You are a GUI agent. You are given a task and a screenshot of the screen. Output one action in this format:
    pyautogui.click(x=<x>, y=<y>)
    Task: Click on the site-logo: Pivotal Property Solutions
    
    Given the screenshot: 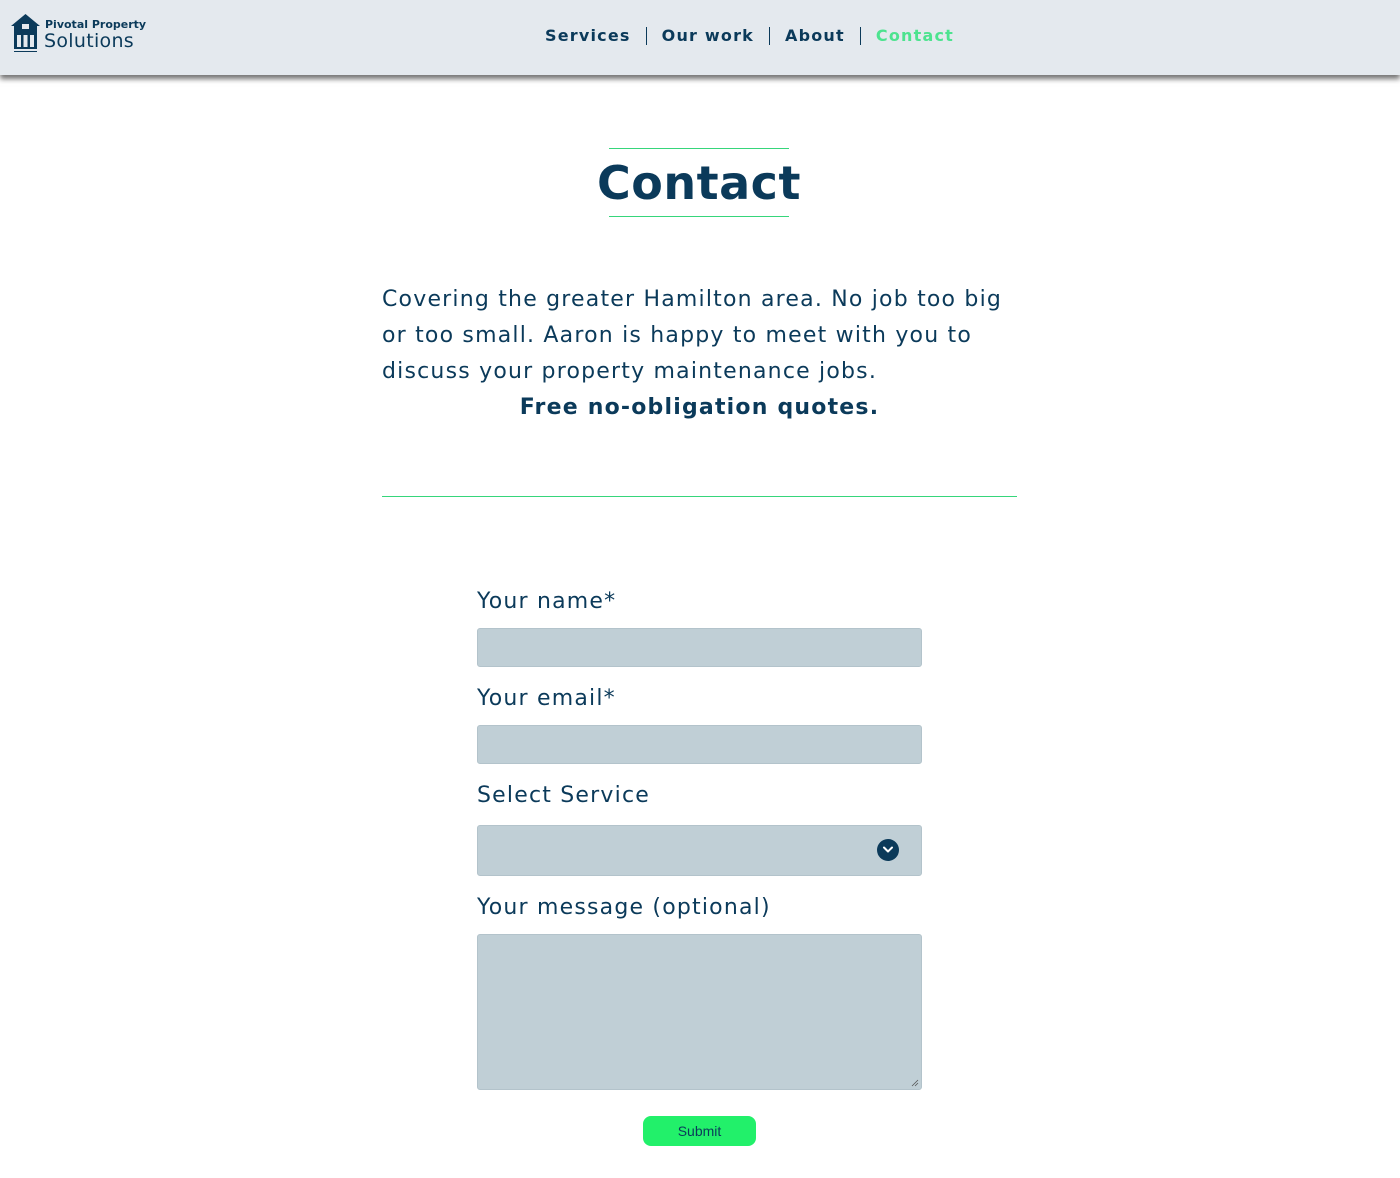 What is the action you would take?
    pyautogui.click(x=78, y=34)
    